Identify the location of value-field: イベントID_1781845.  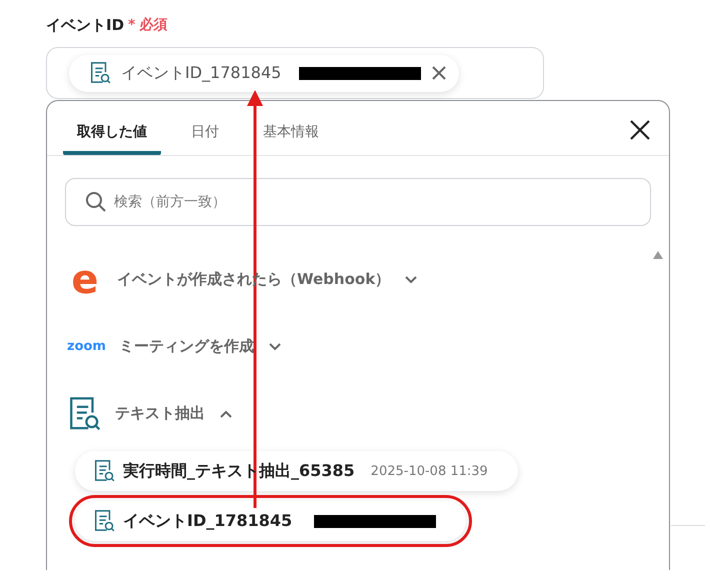
(295, 73).